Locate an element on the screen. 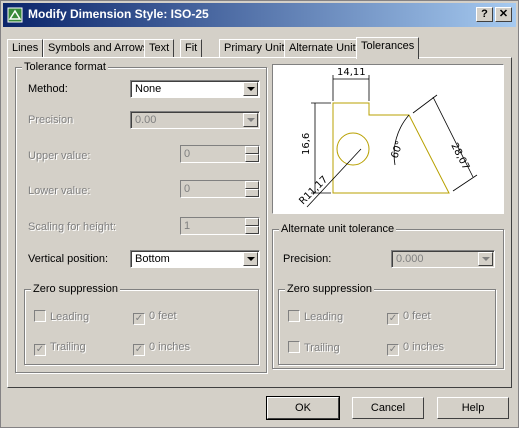 This screenshot has width=519, height=428. alt-leading-checkbox: Leading is located at coordinates (315, 316).